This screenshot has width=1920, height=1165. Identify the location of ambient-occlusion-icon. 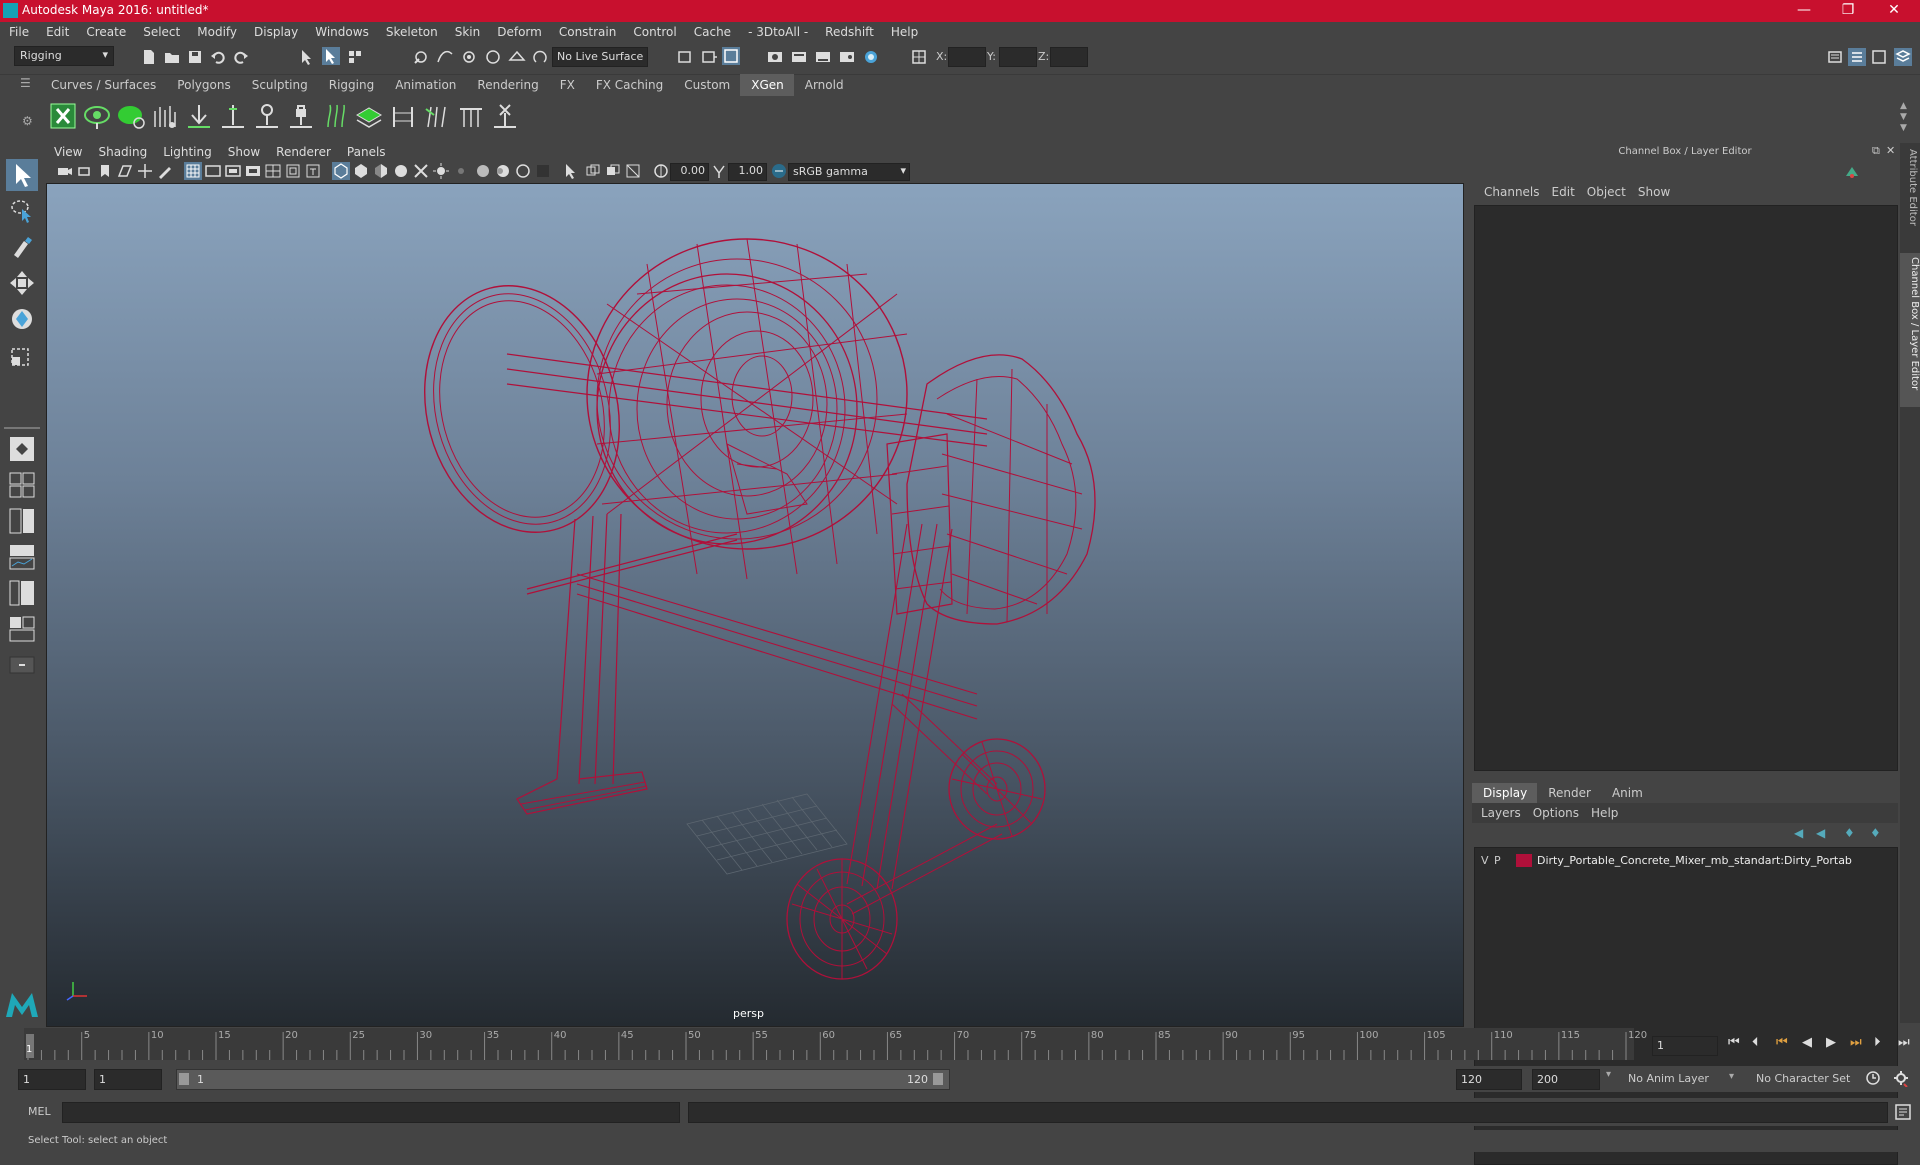
(483, 171).